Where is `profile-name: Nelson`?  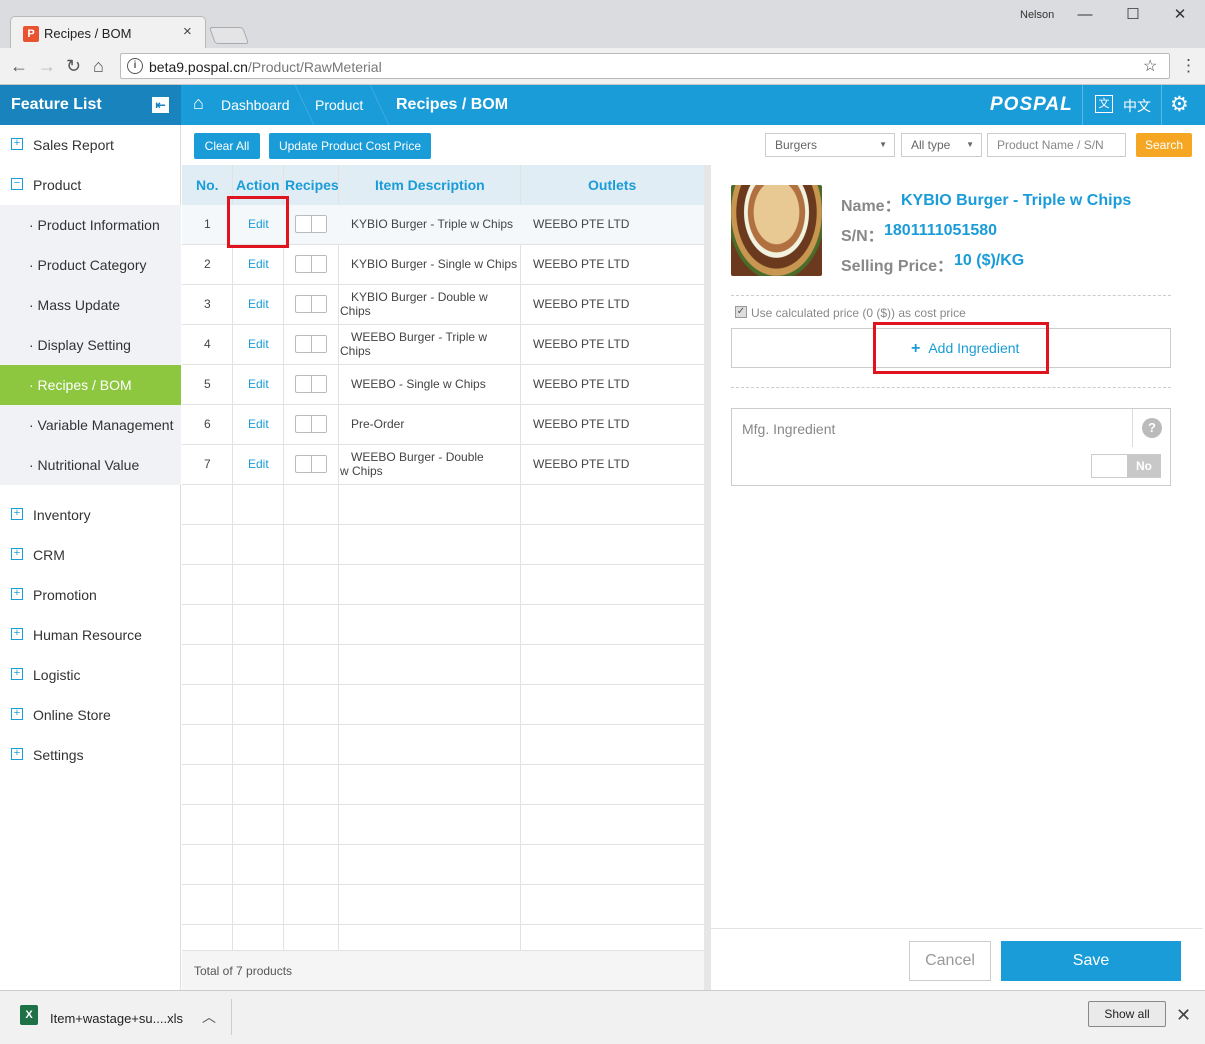
profile-name: Nelson is located at coordinates (1037, 15).